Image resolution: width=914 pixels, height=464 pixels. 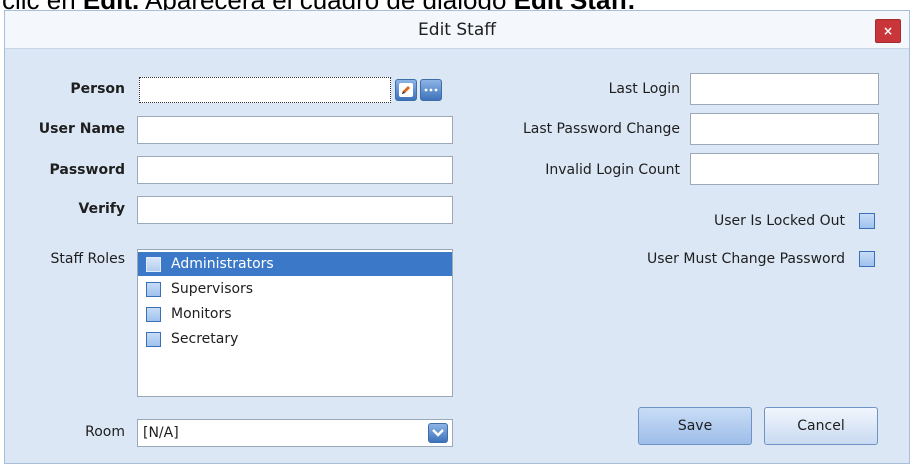 I want to click on save-button: Save, so click(x=695, y=426).